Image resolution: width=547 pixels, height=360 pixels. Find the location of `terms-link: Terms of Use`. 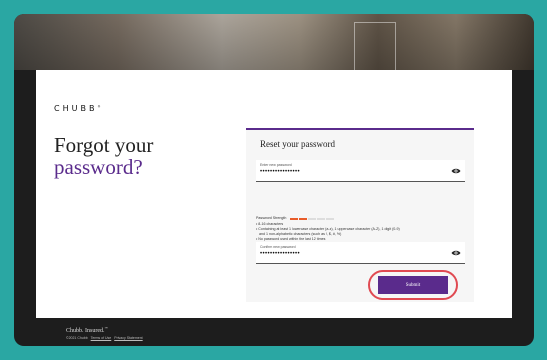

terms-link: Terms of Use is located at coordinates (101, 338).